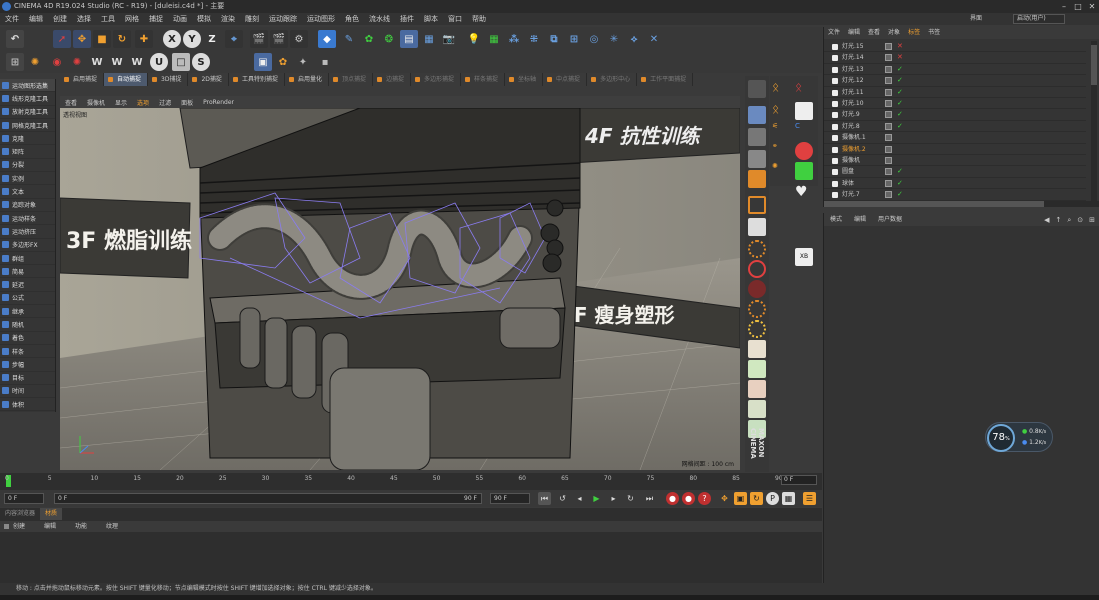  What do you see at coordinates (757, 289) in the screenshot?
I see `sphere-red-icon` at bounding box center [757, 289].